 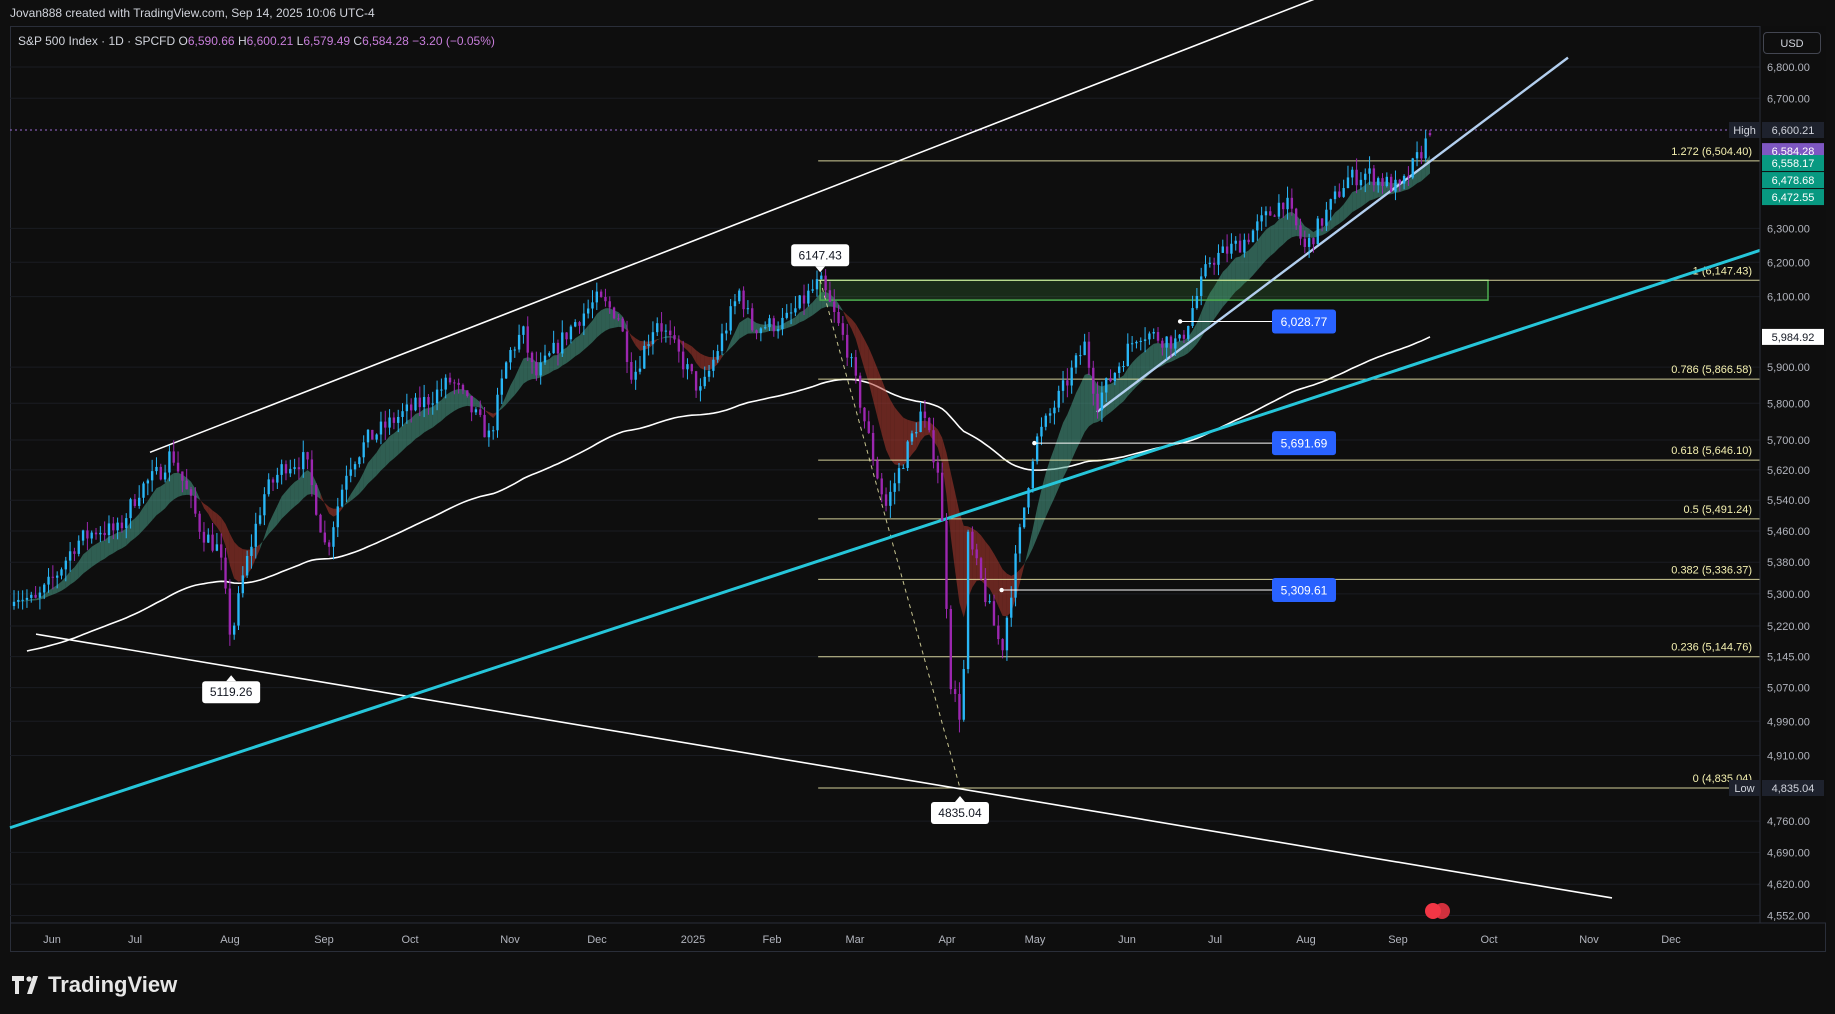 I want to click on axis-price-tag-text: Low, so click(x=1744, y=789).